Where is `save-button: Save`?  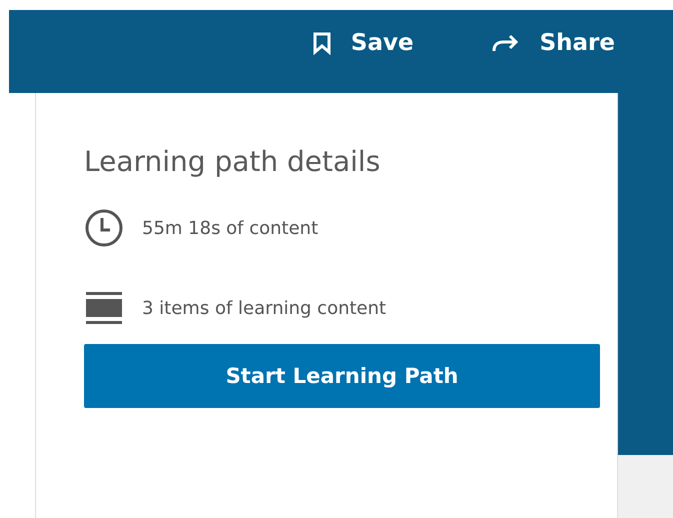
save-button: Save is located at coordinates (363, 43).